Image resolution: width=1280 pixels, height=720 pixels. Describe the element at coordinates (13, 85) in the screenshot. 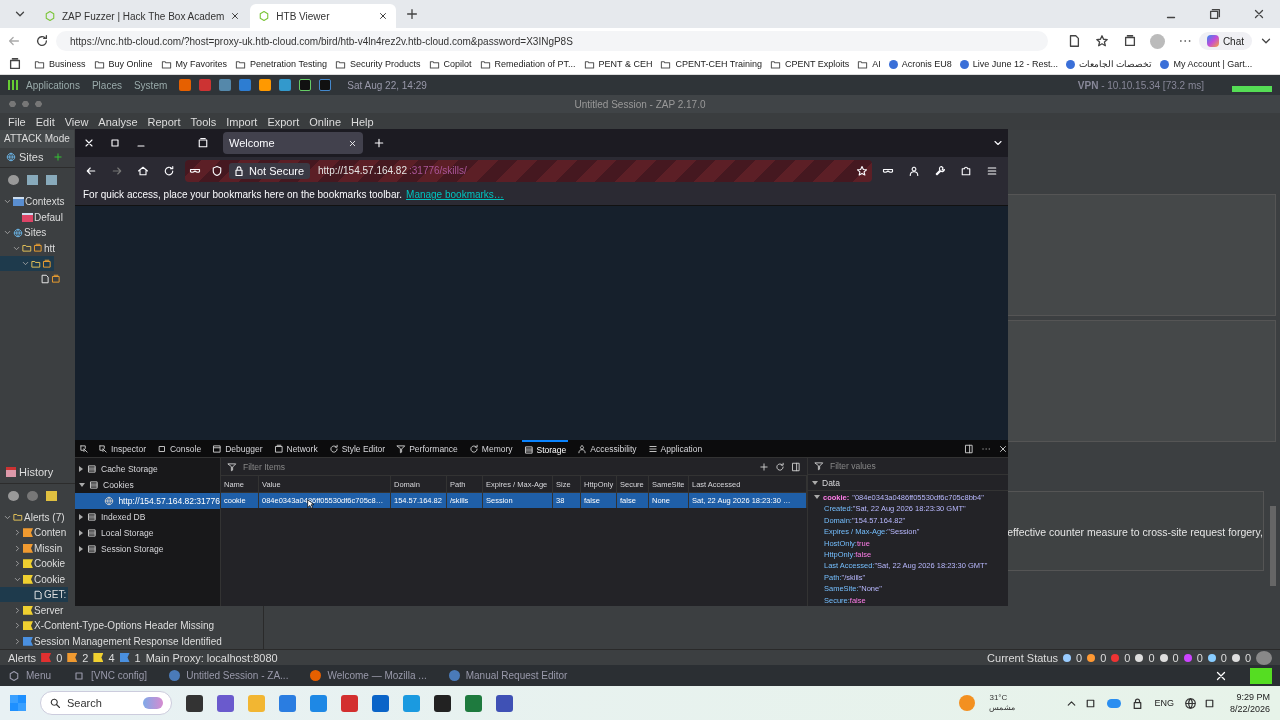

I see `apps-grid-icon` at that location.